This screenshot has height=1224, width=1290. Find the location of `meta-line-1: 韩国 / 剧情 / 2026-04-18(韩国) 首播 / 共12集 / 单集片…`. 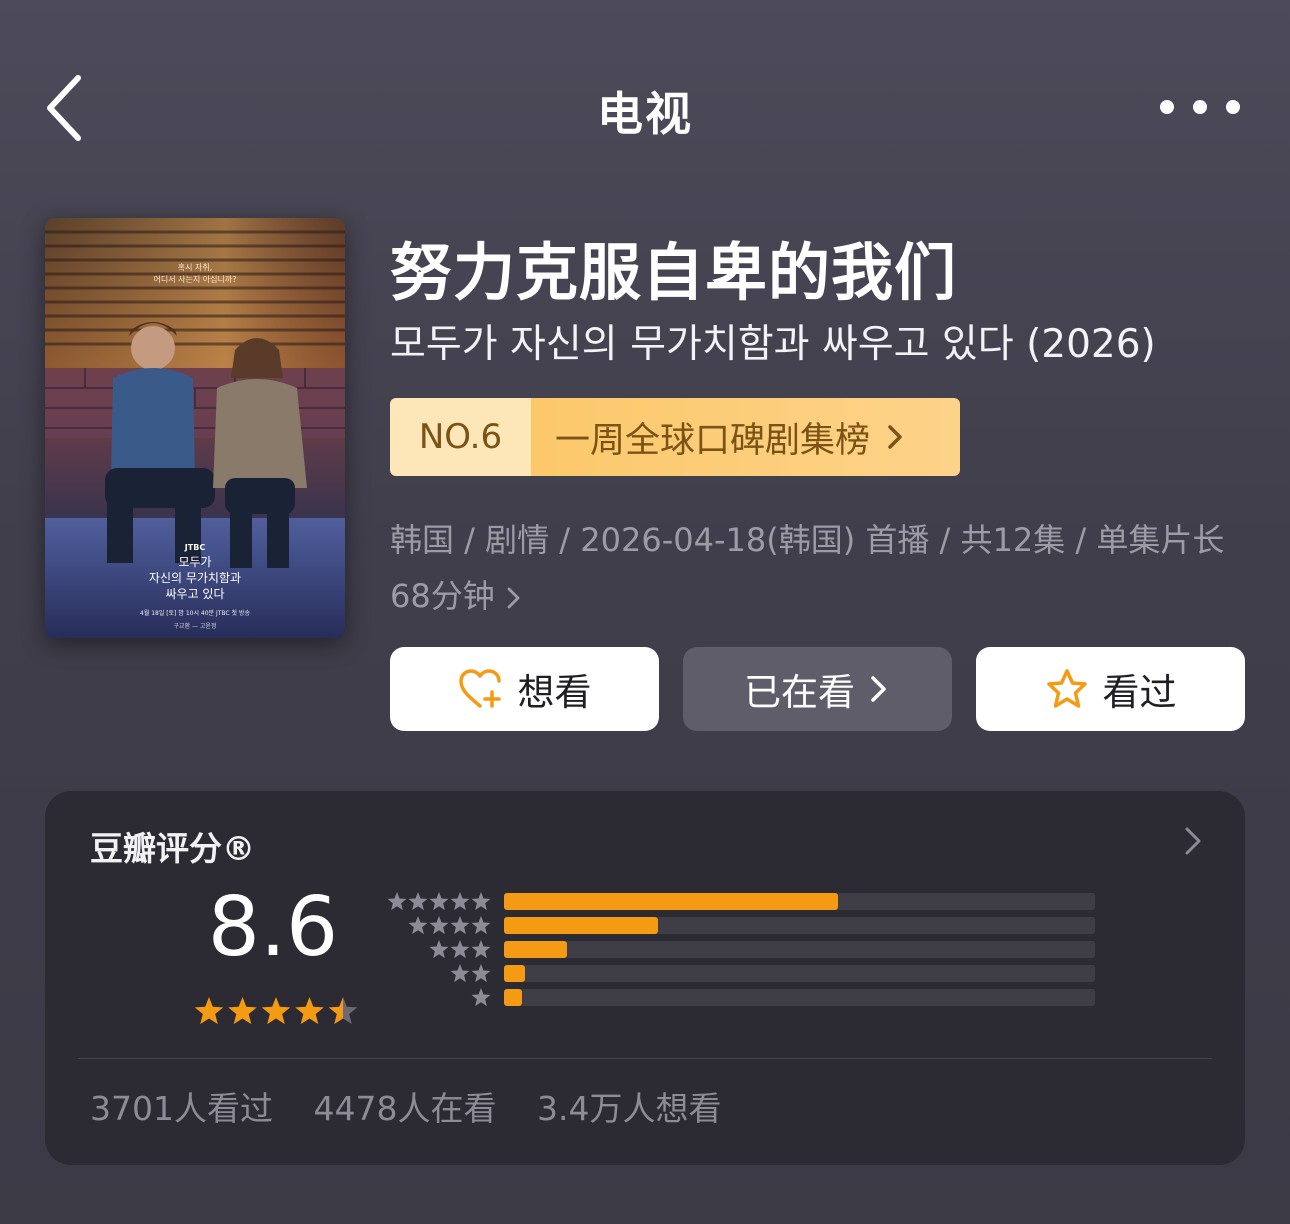

meta-line-1: 韩国 / 剧情 / 2026-04-18(韩国) 首播 / 共12集 / 单集片… is located at coordinates (807, 540).